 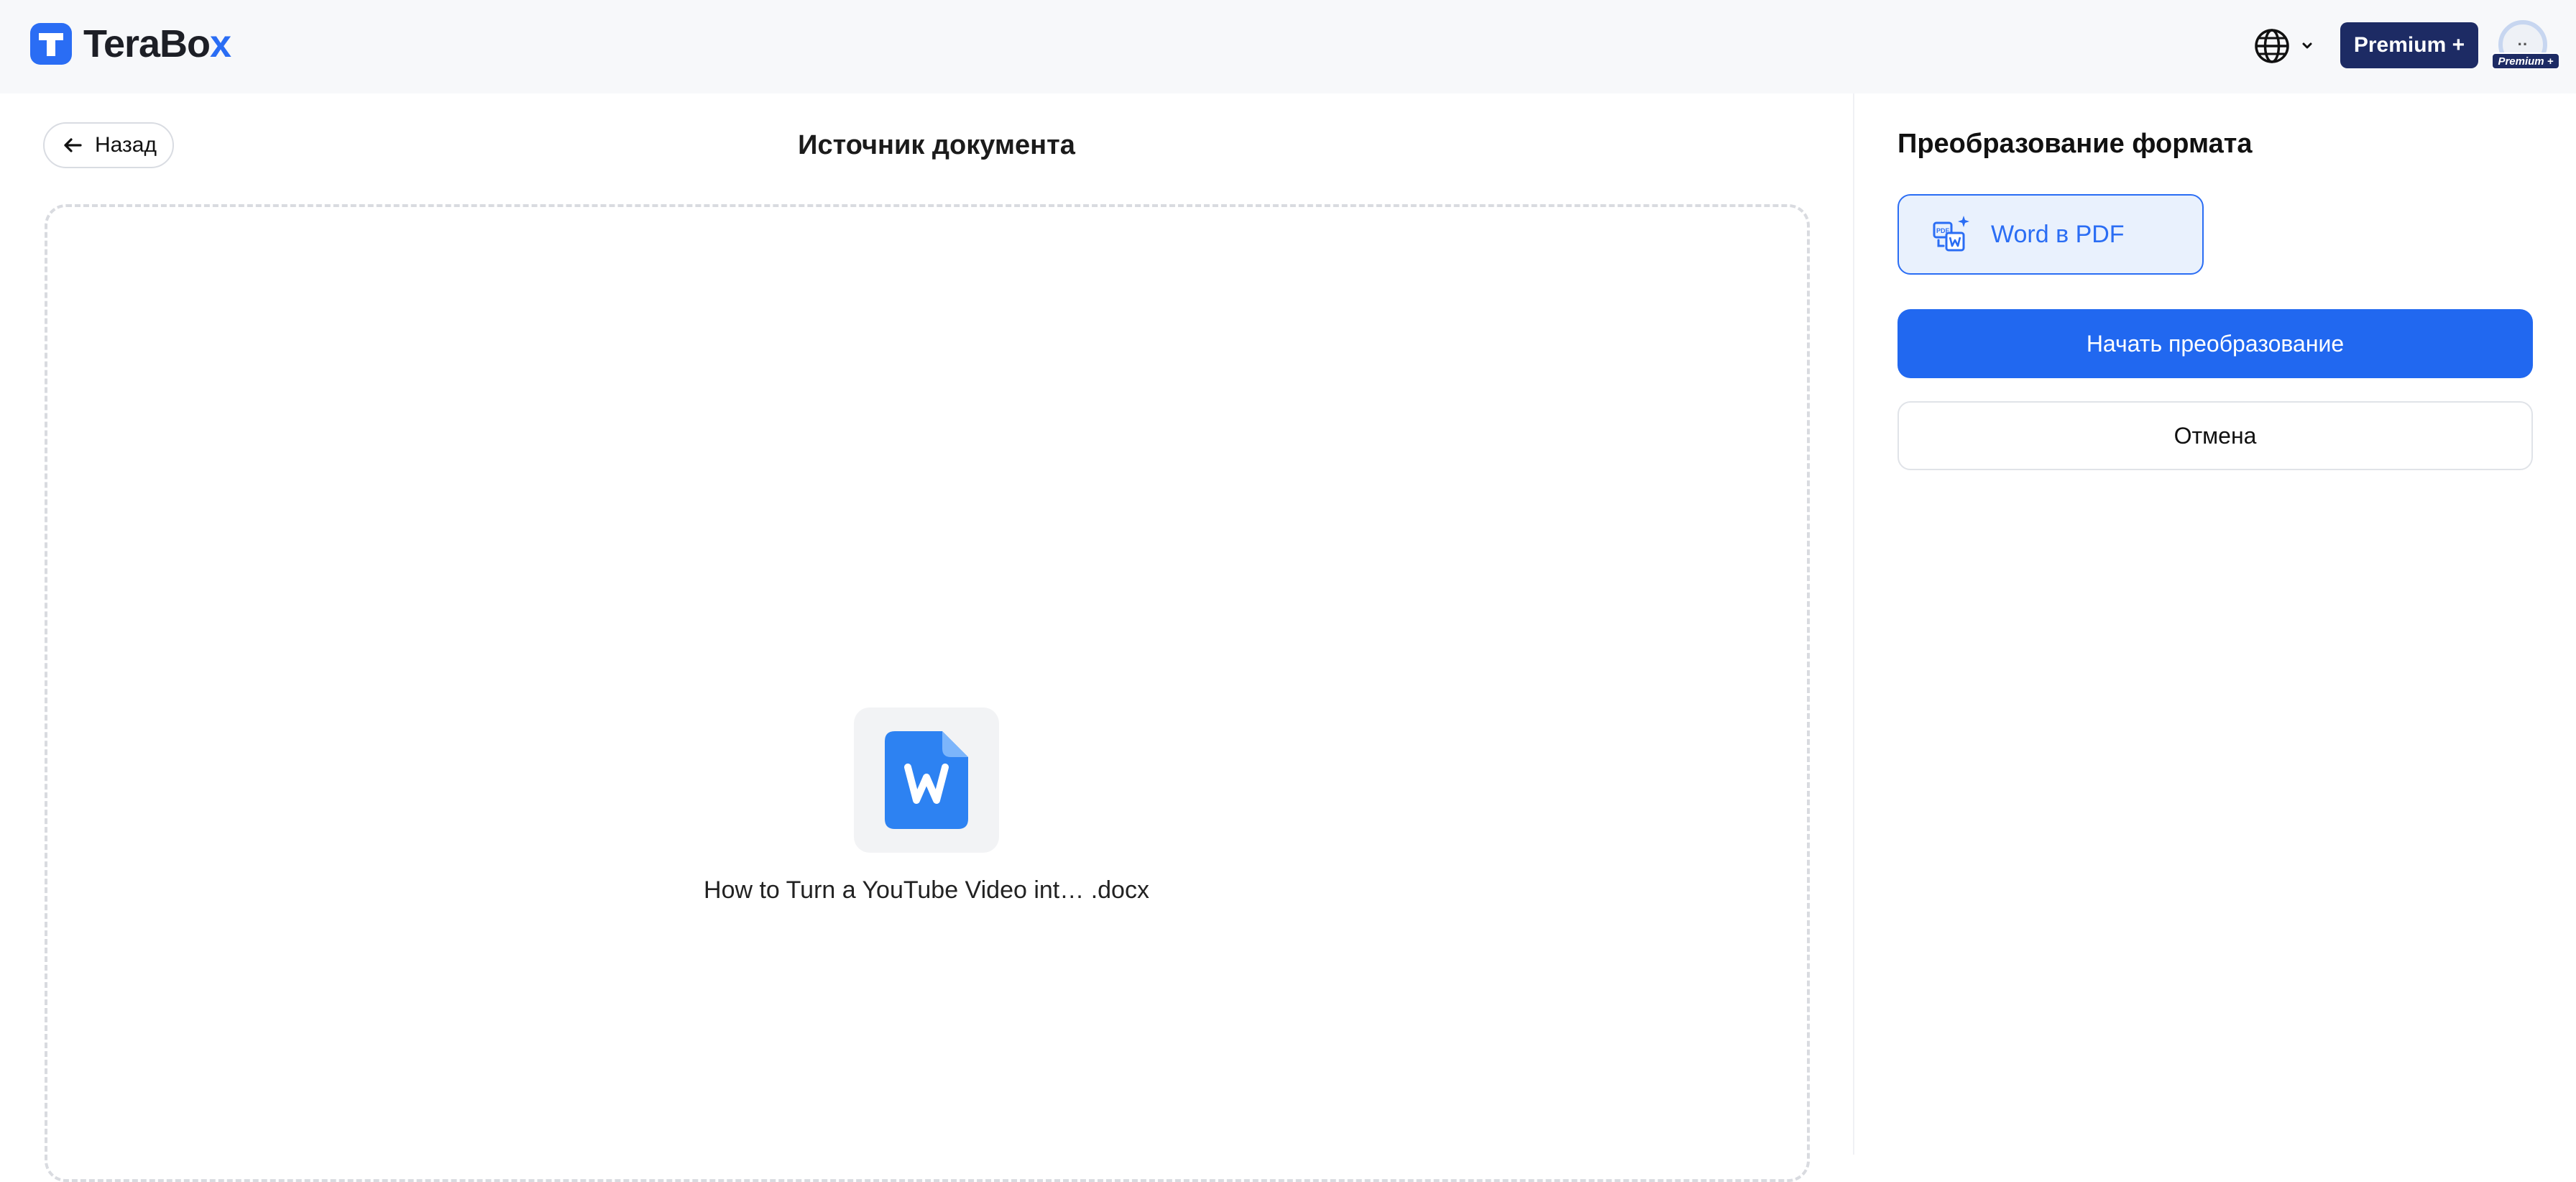 What do you see at coordinates (2307, 45) in the screenshot?
I see `chevron-down-icon` at bounding box center [2307, 45].